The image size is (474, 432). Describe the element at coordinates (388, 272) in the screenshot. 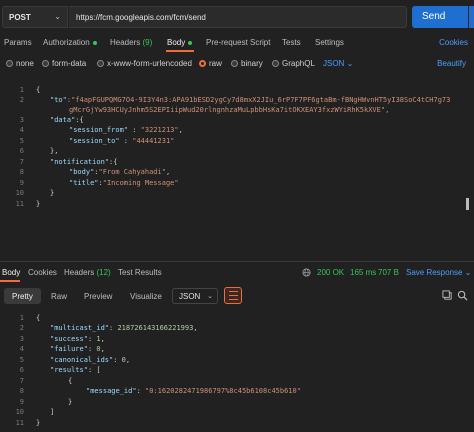

I see `response-size: 707 B` at that location.